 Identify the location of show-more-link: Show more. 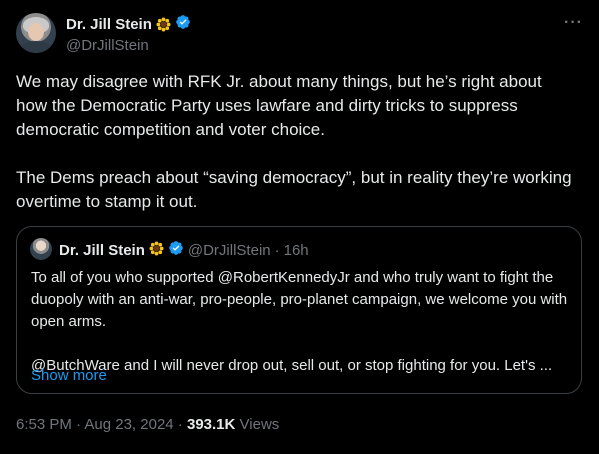
(69, 375).